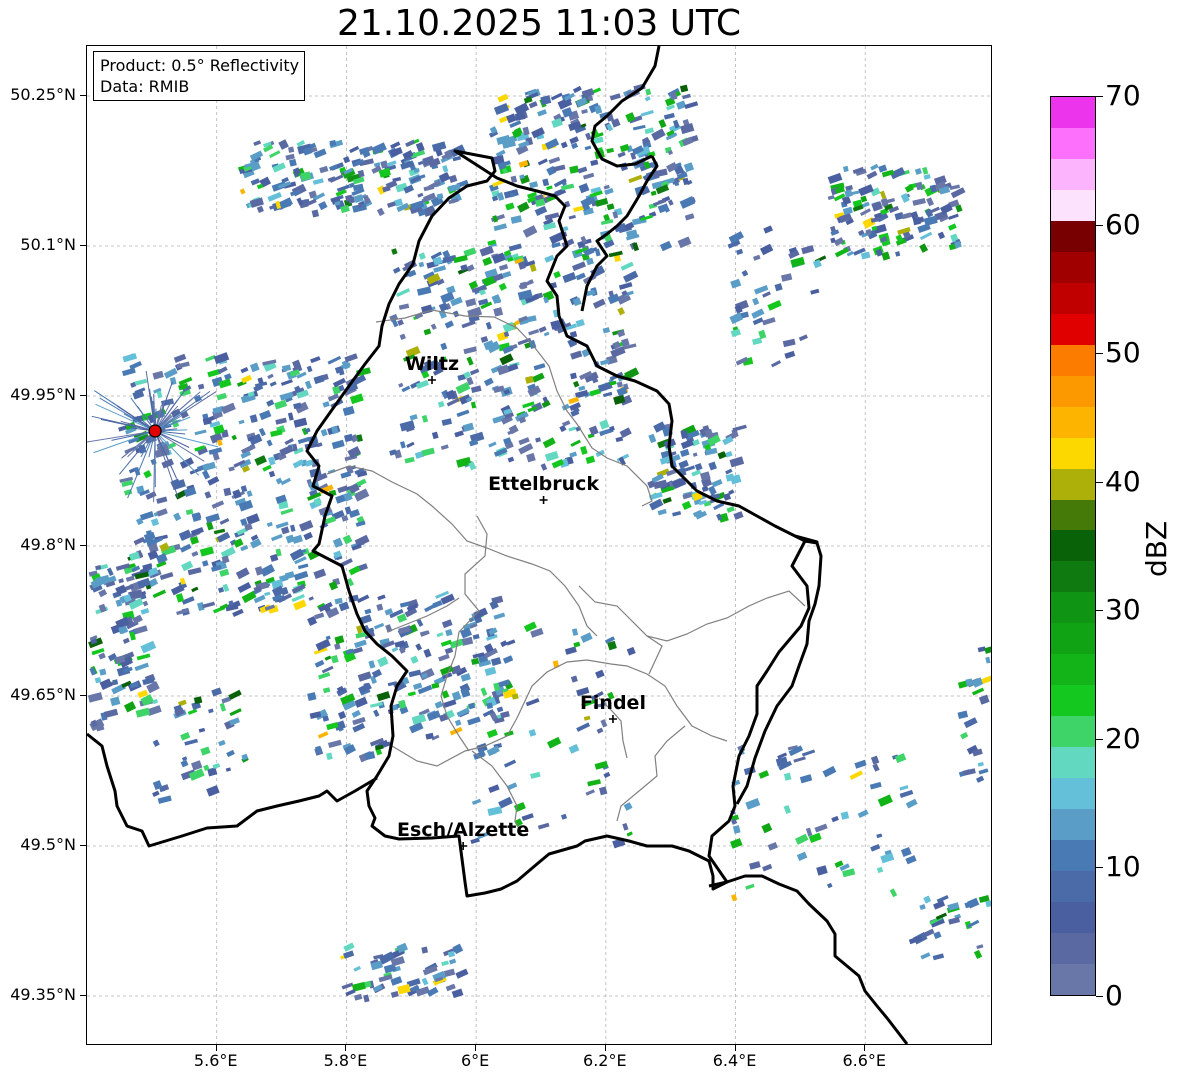 This screenshot has width=1184, height=1081. I want to click on product-label: Product: 0.5° Reflectivity, so click(200, 65).